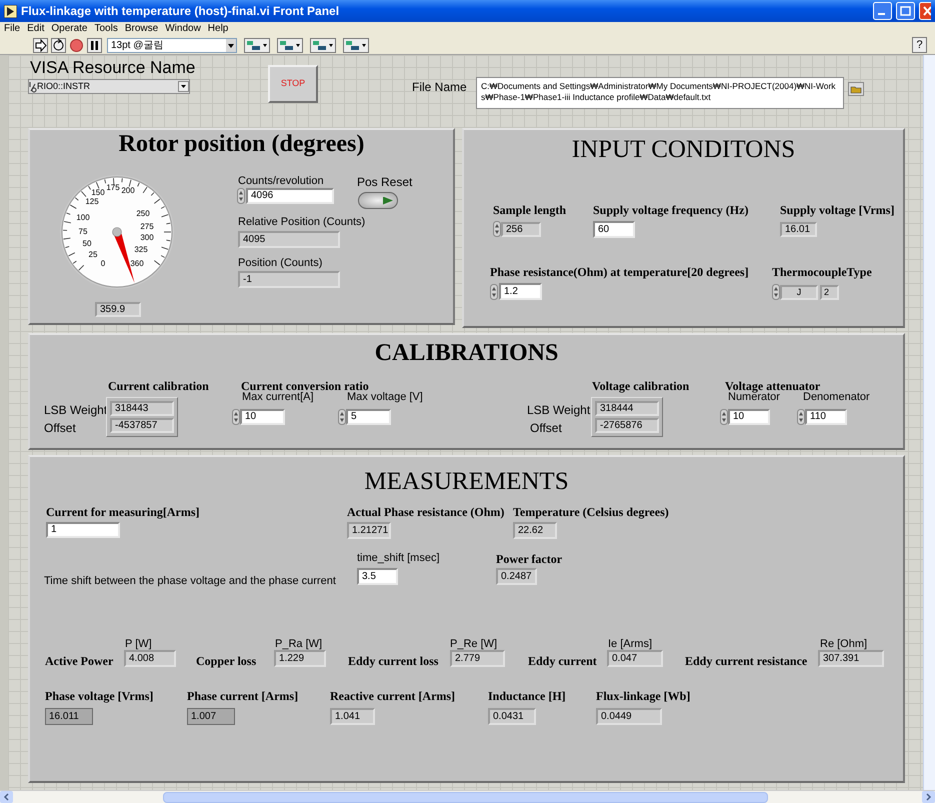  Describe the element at coordinates (562, 661) in the screenshot. I see `field-label: Eddy current` at that location.